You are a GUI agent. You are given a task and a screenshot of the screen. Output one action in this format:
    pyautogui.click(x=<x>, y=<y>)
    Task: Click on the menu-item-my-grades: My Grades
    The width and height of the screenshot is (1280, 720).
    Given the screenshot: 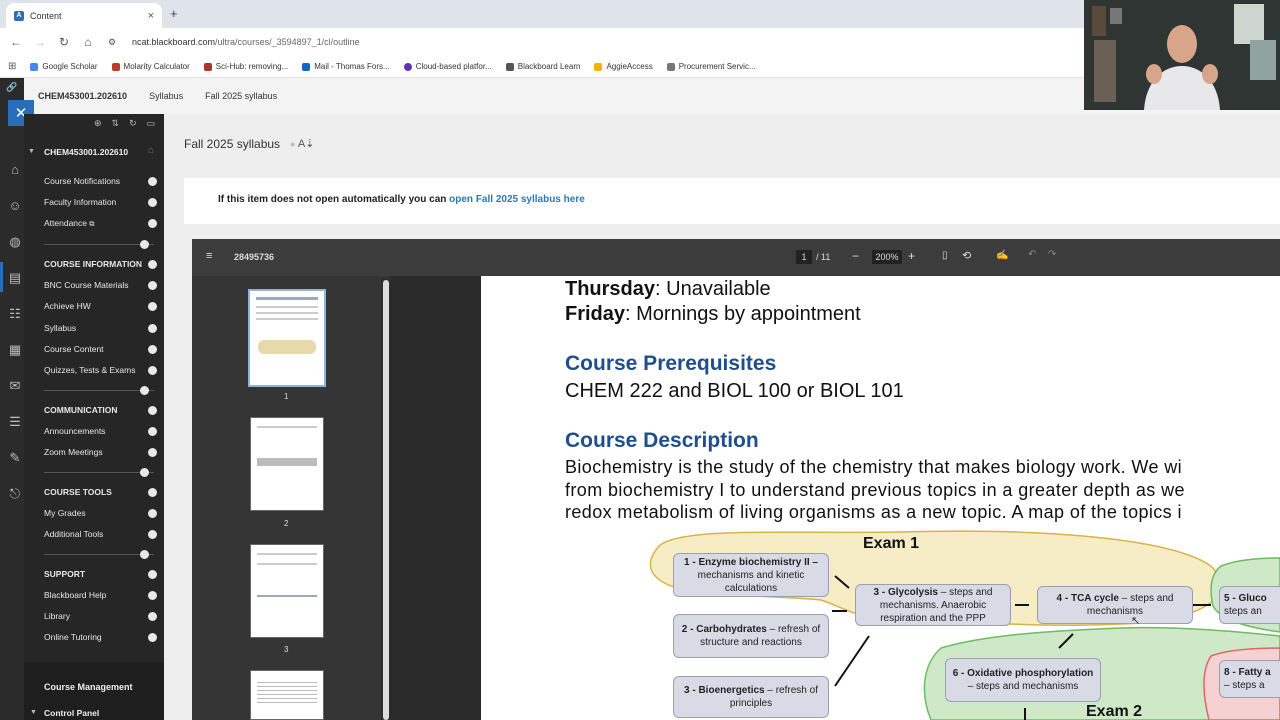 What is the action you would take?
    pyautogui.click(x=103, y=513)
    